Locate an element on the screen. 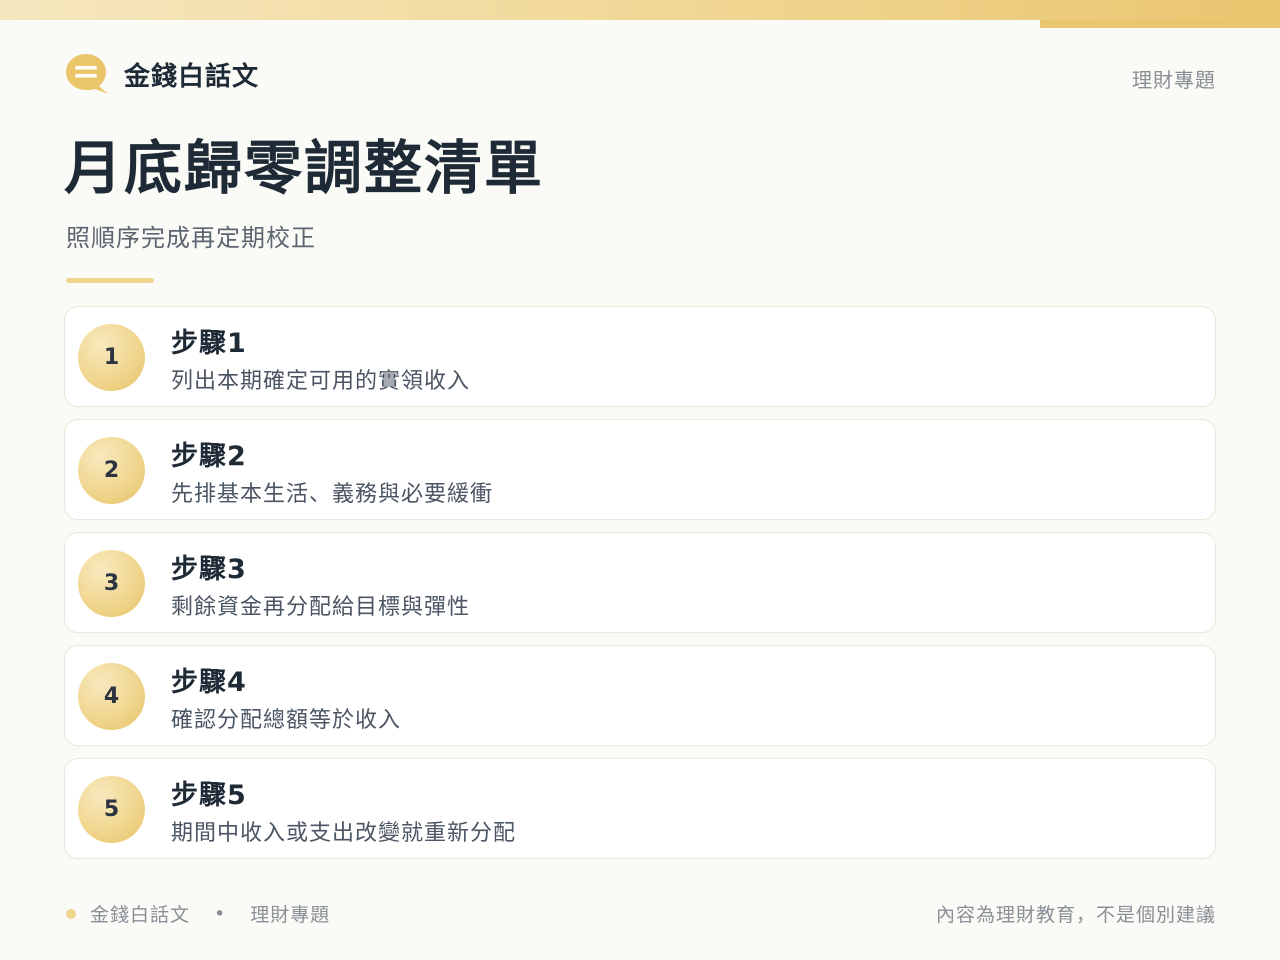 Image resolution: width=1280 pixels, height=960 pixels. step-card-1: 1 步驟1 列出本期確定可用的實領收入 is located at coordinates (640, 356).